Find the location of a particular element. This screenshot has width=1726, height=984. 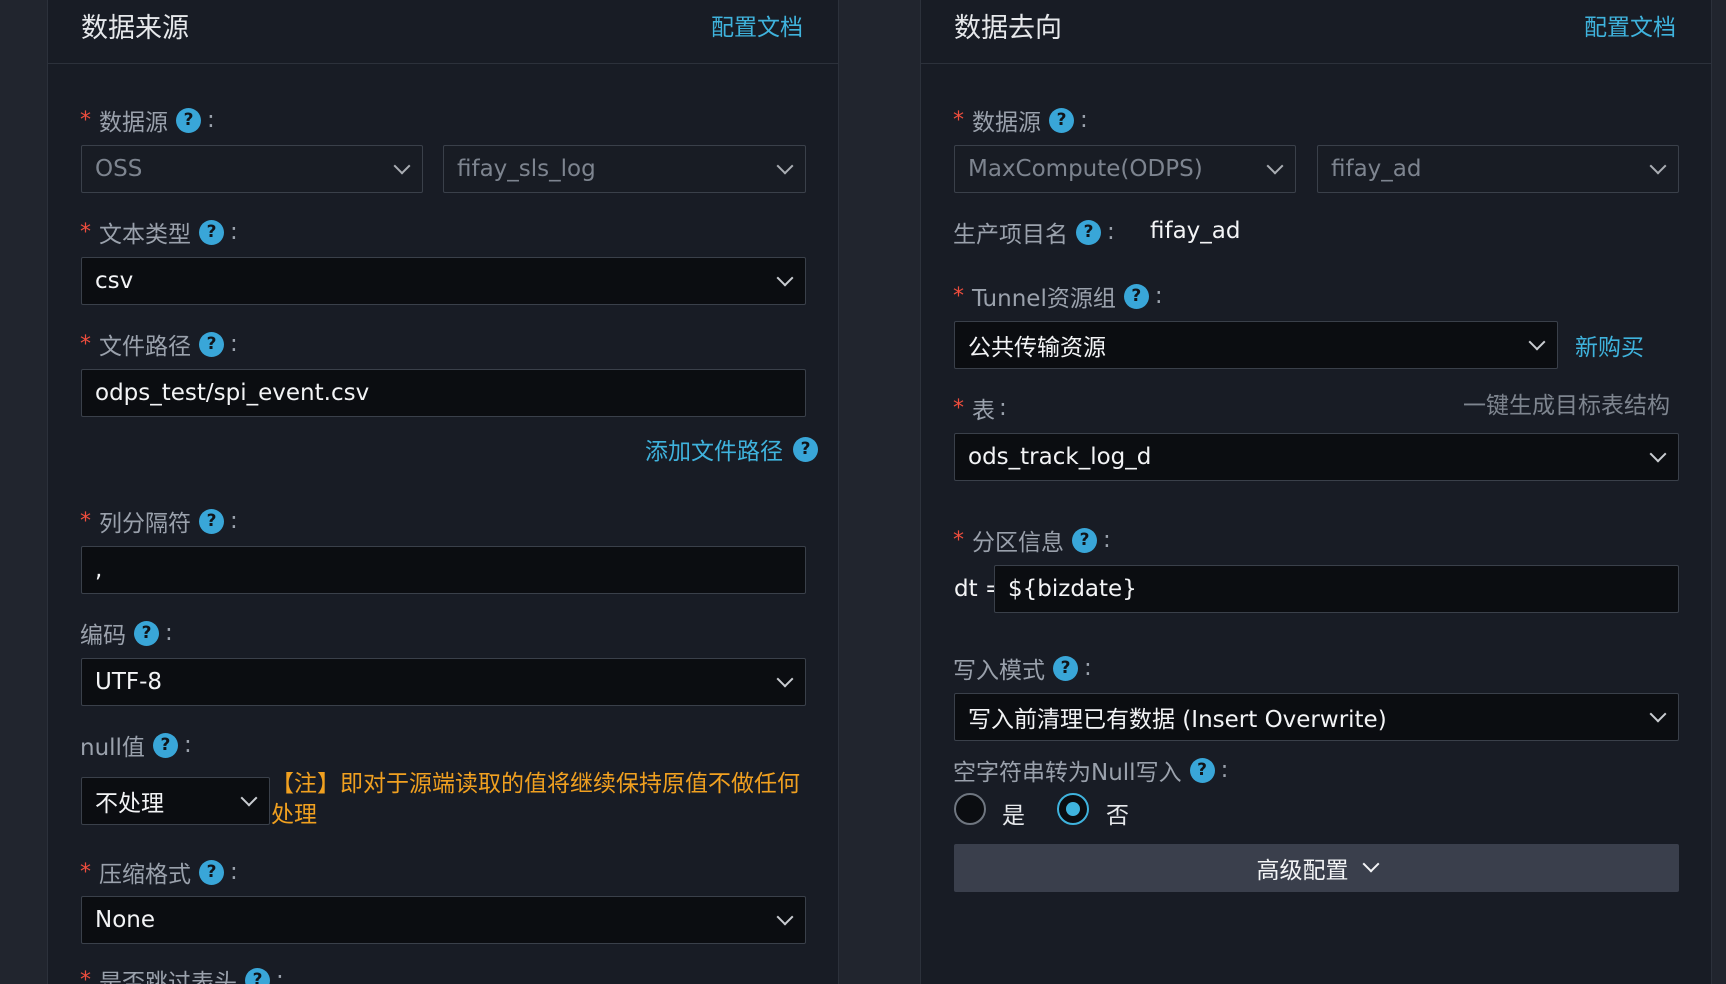

select-value: 公共传输资源 is located at coordinates (1037, 348).